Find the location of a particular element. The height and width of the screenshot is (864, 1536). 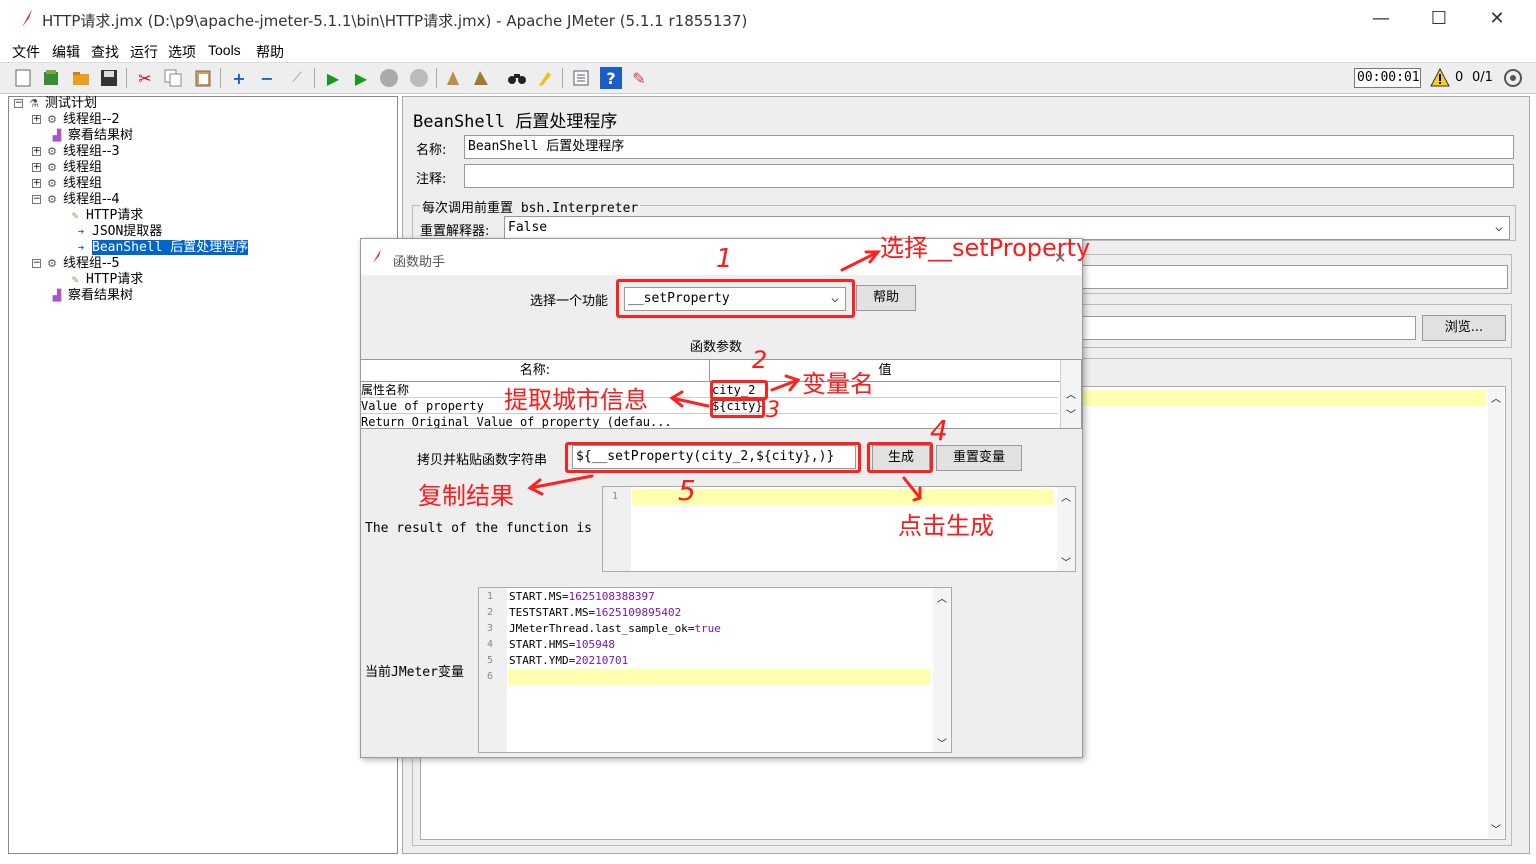

annotation-step-1: 1 is located at coordinates (724, 259).